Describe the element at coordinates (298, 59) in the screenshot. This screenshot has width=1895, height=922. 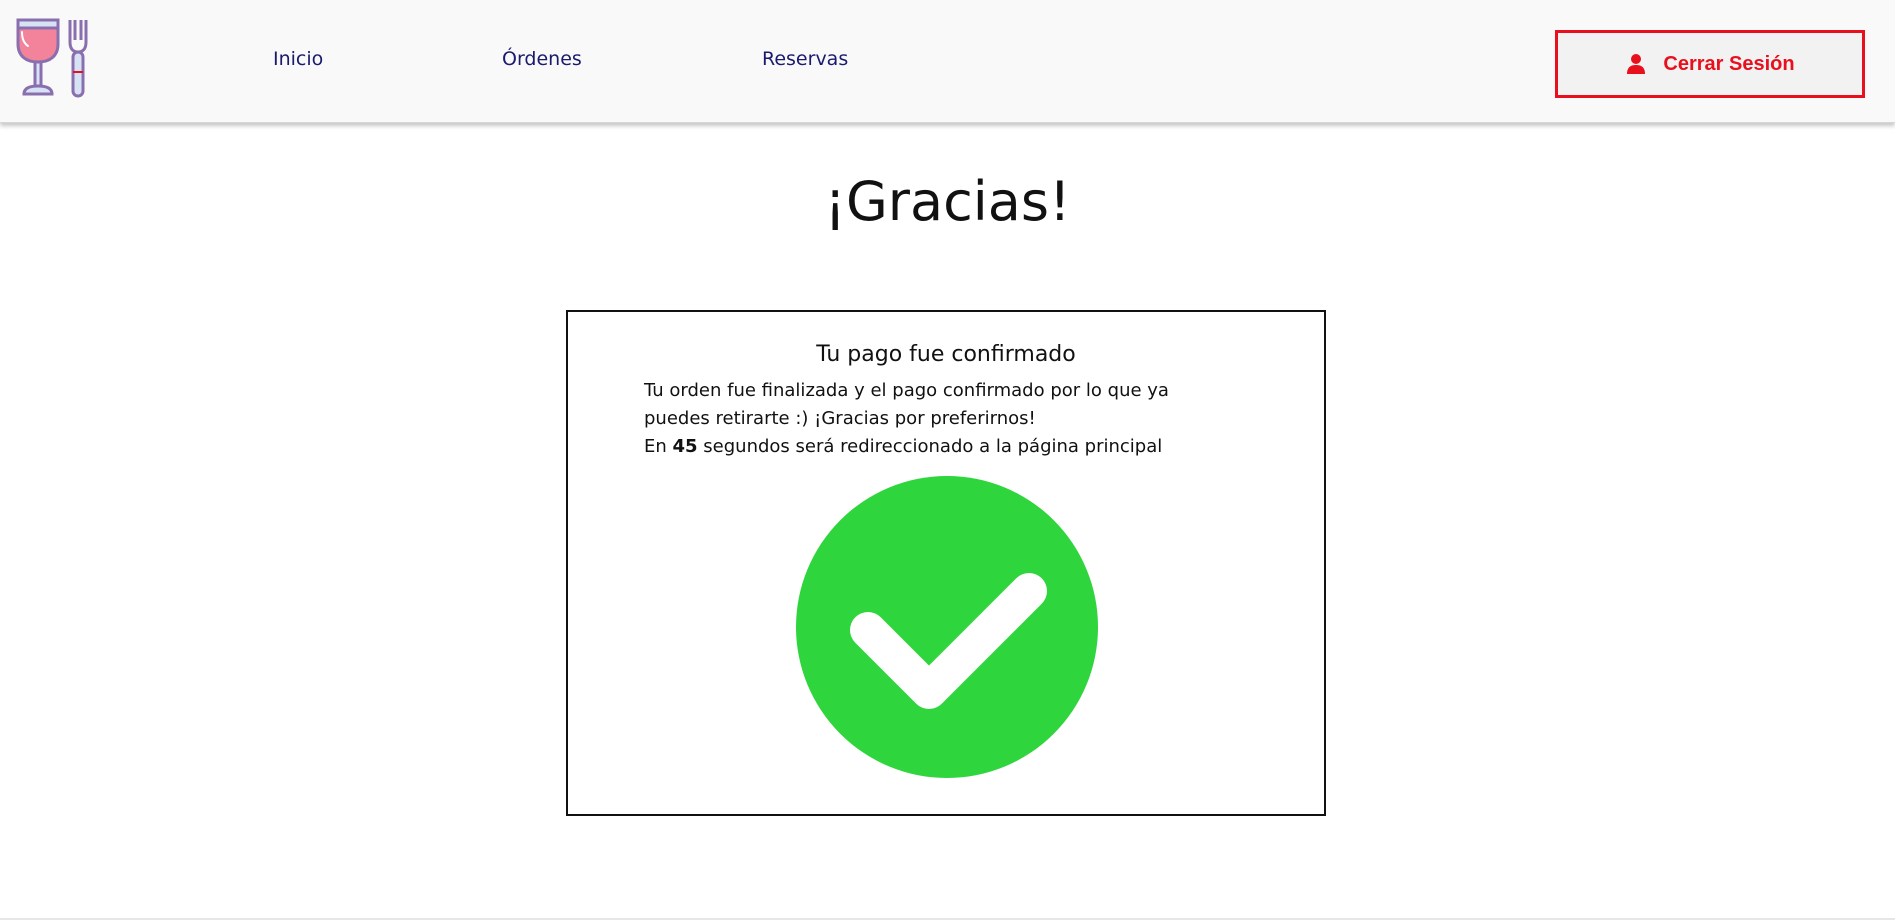
I see `nav-link-inicio: Inicio` at that location.